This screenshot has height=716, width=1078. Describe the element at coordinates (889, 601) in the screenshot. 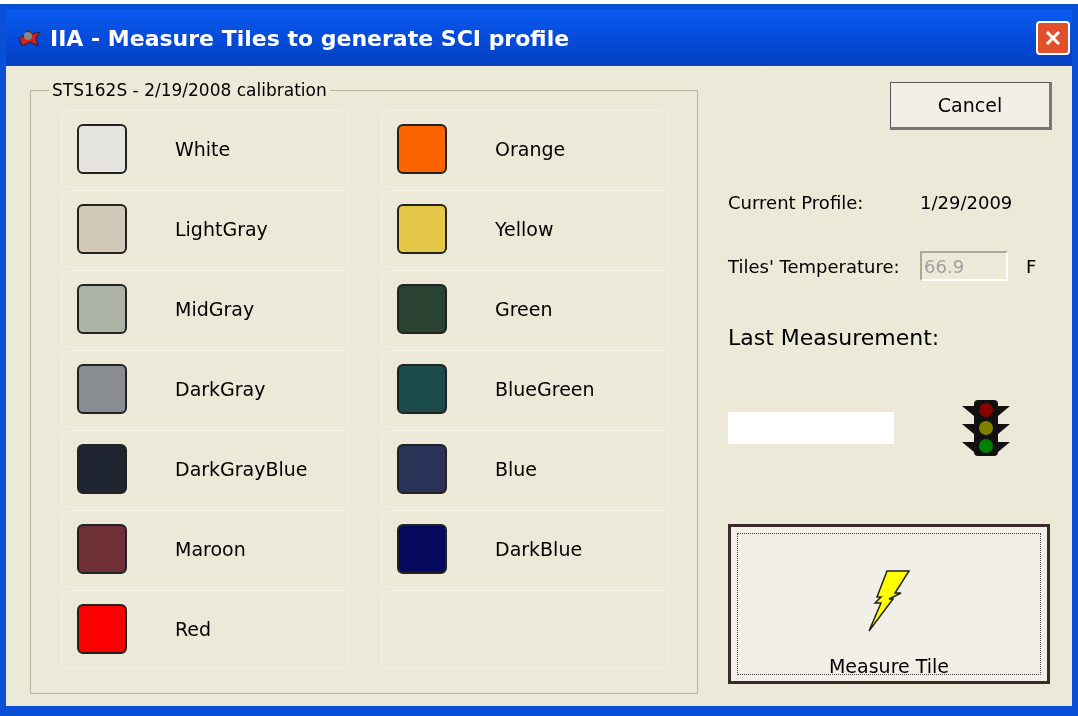

I see `lightning-bolt-icon` at that location.